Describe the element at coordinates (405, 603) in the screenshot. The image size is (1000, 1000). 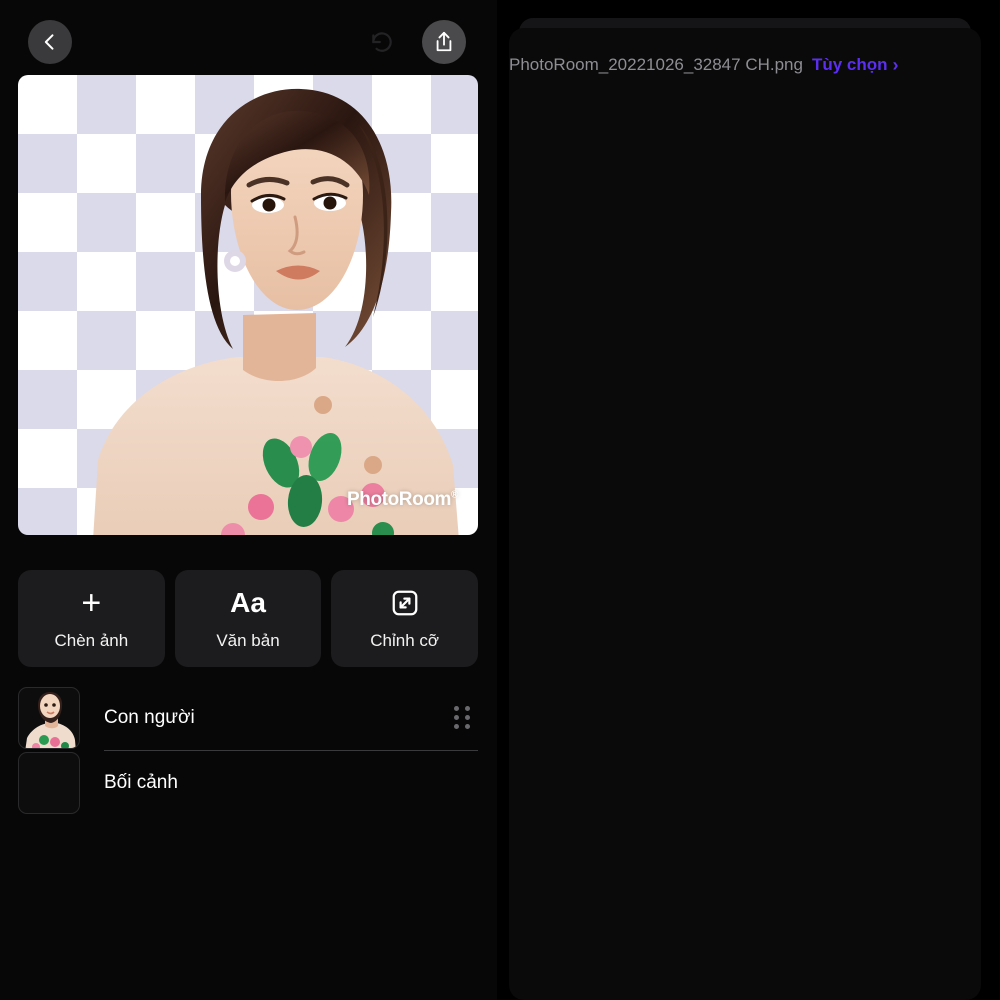
I see `resize-icon` at that location.